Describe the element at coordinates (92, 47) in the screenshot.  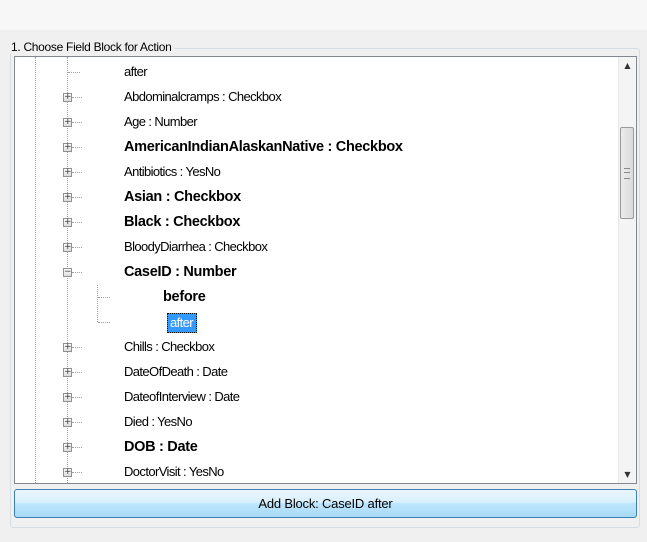
I see `groupbox-title: 1. Choose Field Block for Action` at that location.